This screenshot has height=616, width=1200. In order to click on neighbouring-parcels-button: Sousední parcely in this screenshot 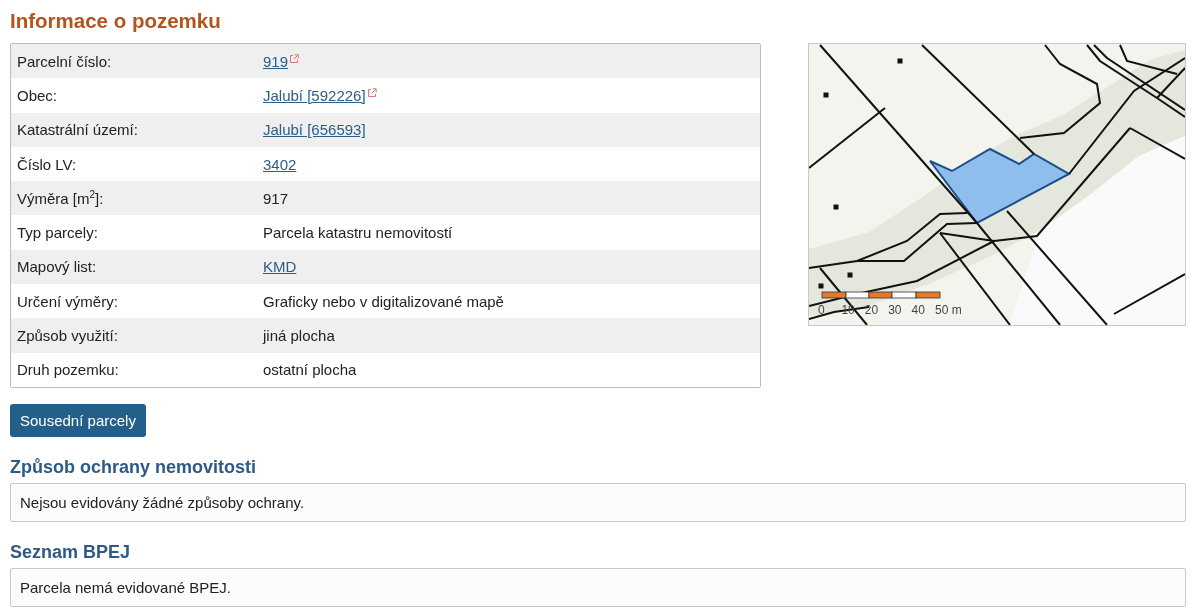, I will do `click(78, 420)`.